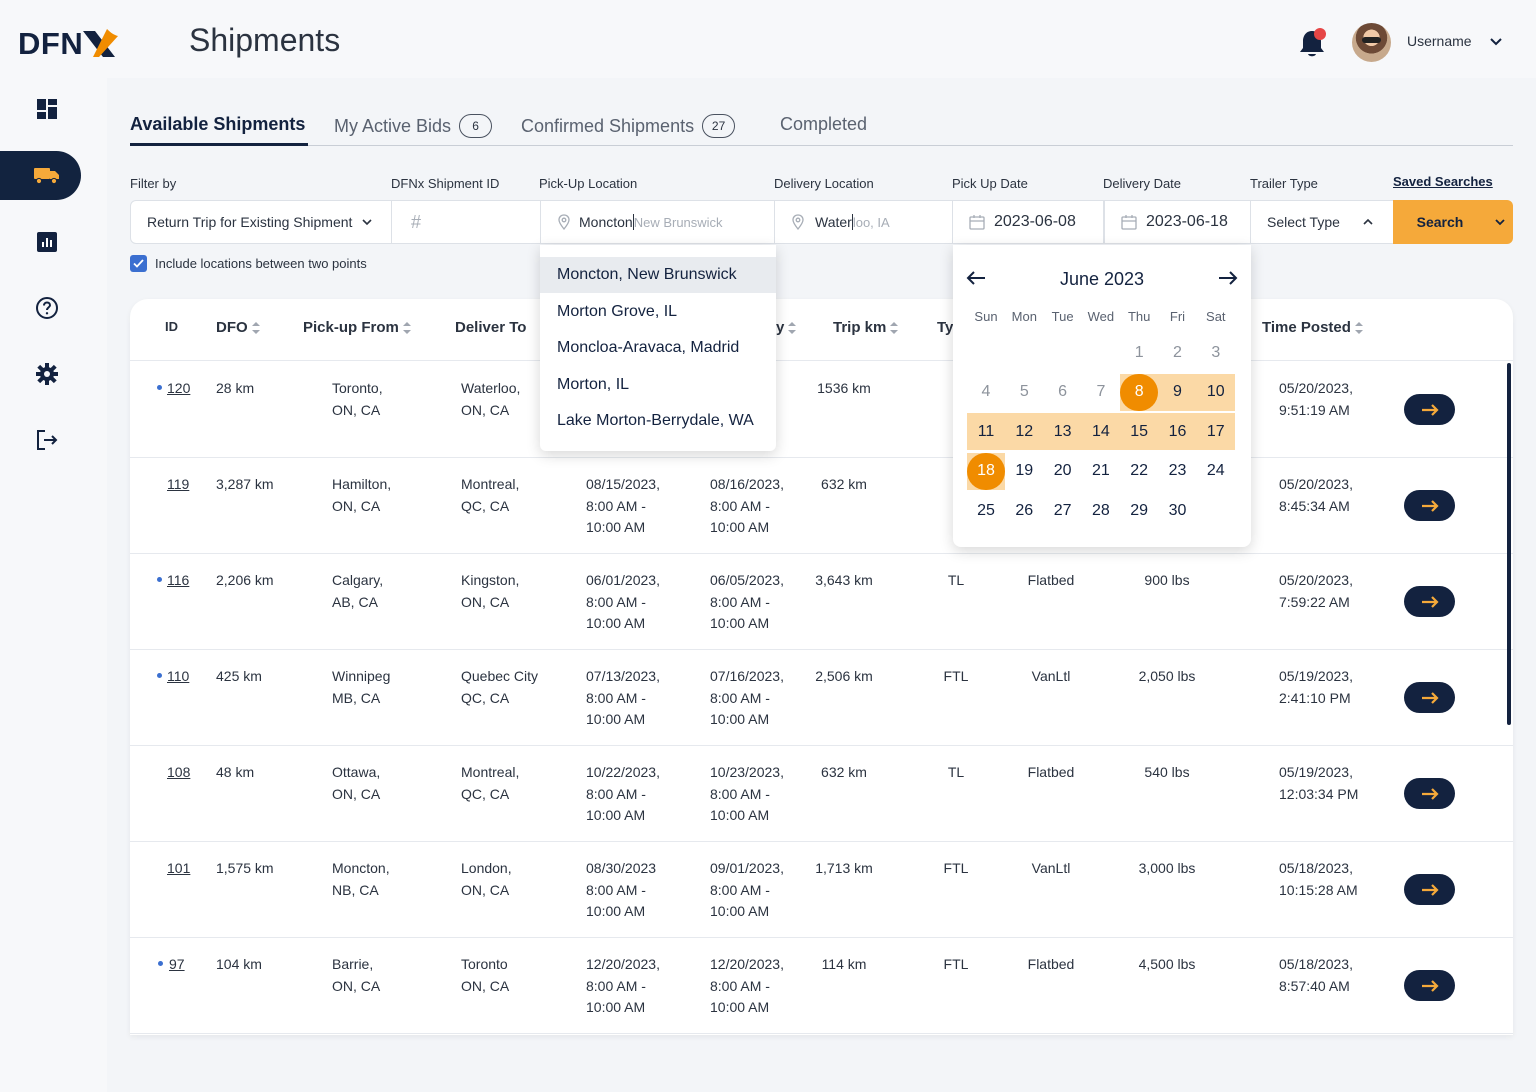 This screenshot has width=1536, height=1092. Describe the element at coordinates (986, 431) in the screenshot. I see `calendar-day: 11` at that location.